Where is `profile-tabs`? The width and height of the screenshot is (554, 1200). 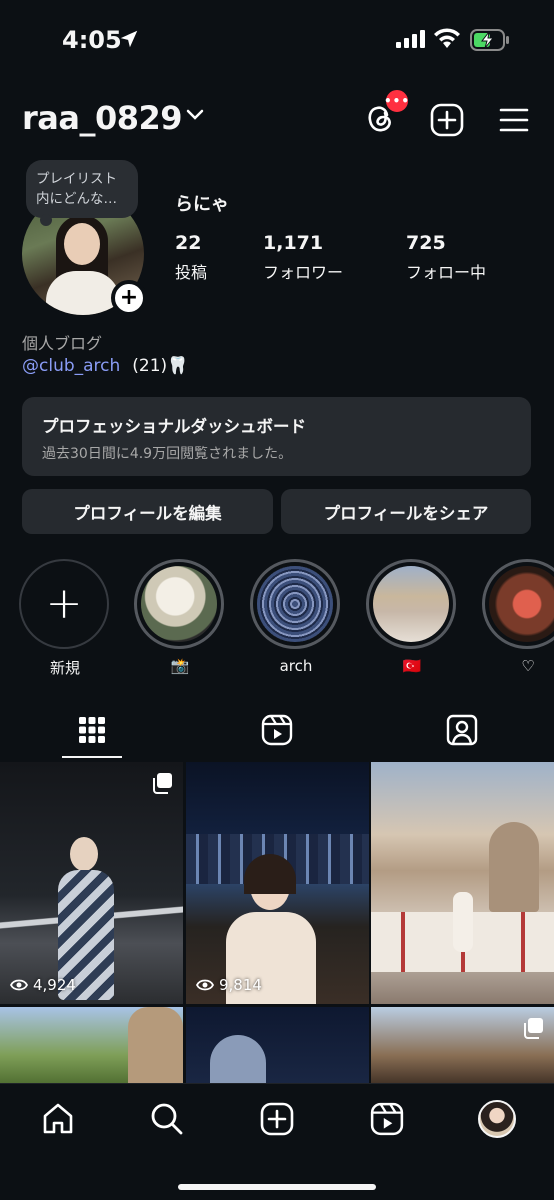 profile-tabs is located at coordinates (277, 730).